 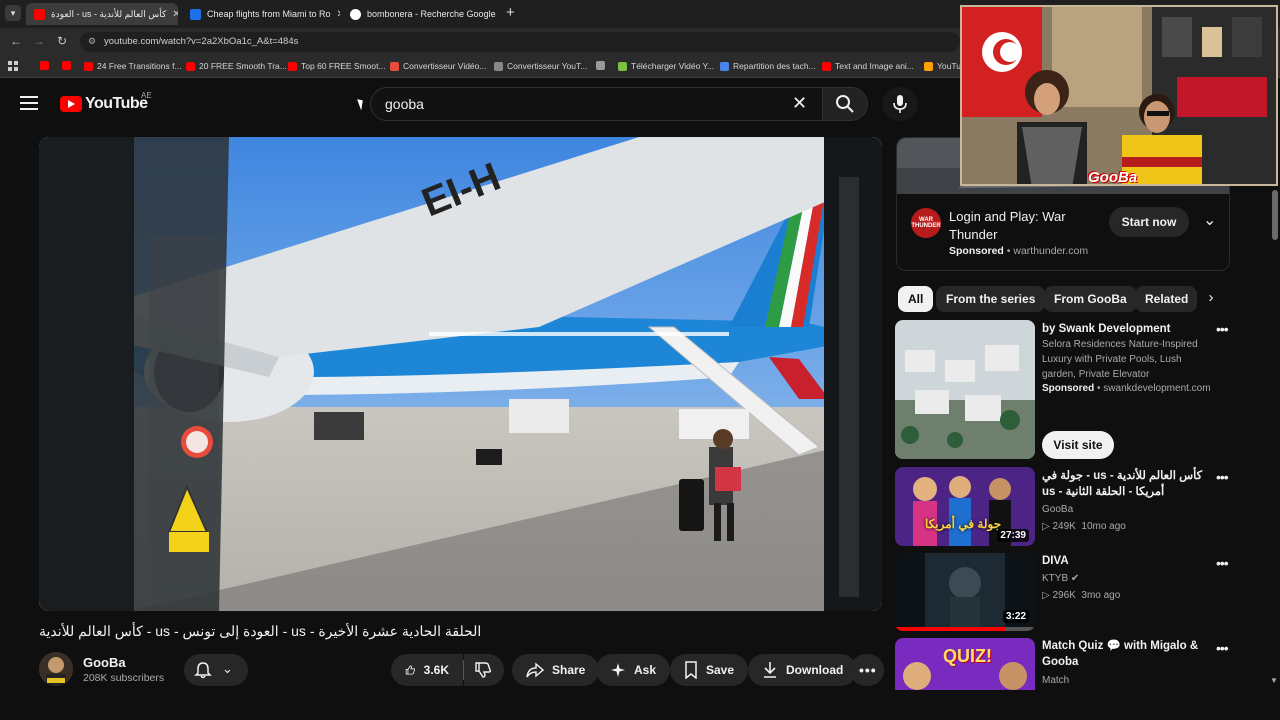 I want to click on related-title: by Swank Development, so click(x=1126, y=329).